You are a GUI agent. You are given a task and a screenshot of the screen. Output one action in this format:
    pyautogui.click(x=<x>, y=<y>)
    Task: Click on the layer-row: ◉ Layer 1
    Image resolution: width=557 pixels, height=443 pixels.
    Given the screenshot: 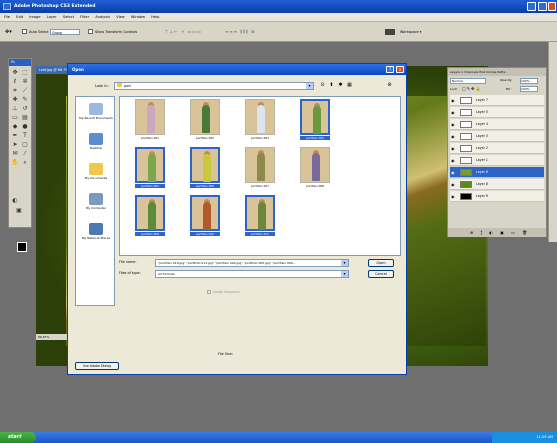 What is the action you would take?
    pyautogui.click(x=497, y=160)
    